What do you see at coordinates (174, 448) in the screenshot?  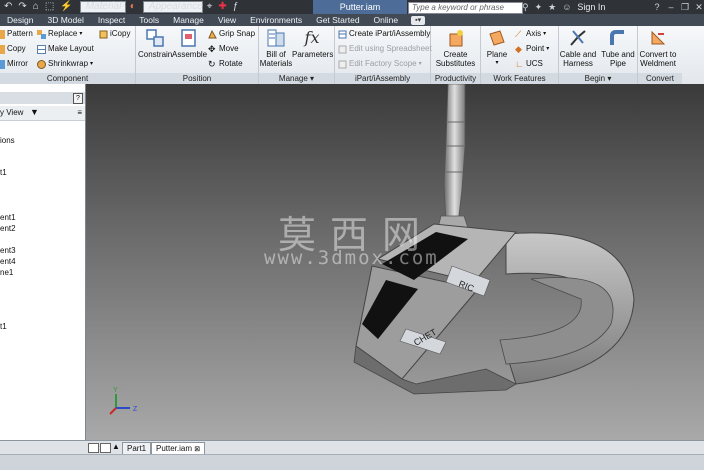 I see `tab-putter-label: Putter.iam` at bounding box center [174, 448].